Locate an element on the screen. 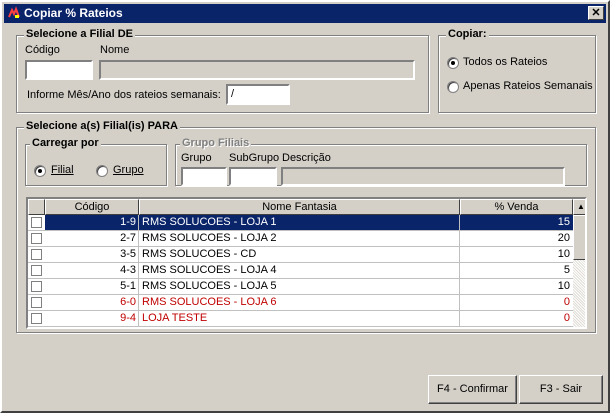 The height and width of the screenshot is (413, 610). codigo-input is located at coordinates (59, 70).